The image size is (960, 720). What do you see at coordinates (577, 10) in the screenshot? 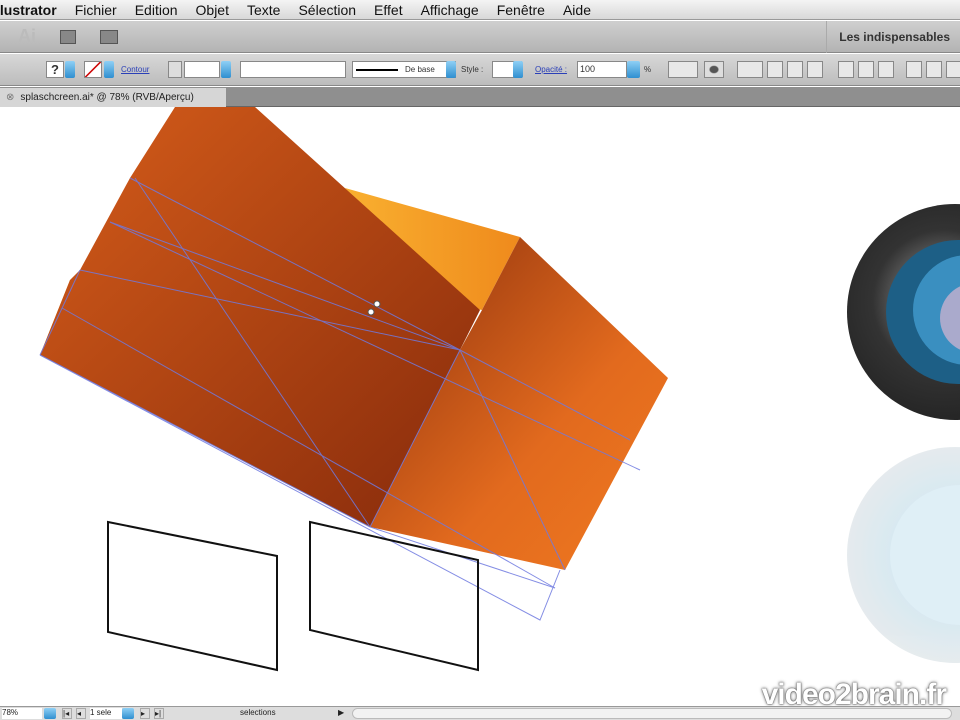
I see `menu-aide: Aide` at bounding box center [577, 10].